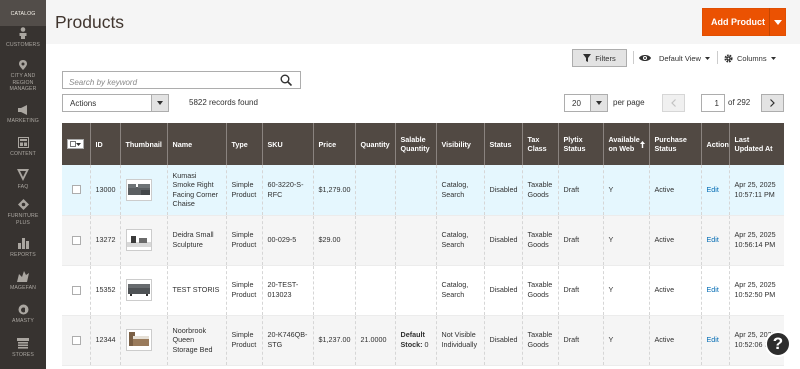 This screenshot has width=800, height=369. I want to click on cell-salable-quantity: Default Stock: 0, so click(415, 340).